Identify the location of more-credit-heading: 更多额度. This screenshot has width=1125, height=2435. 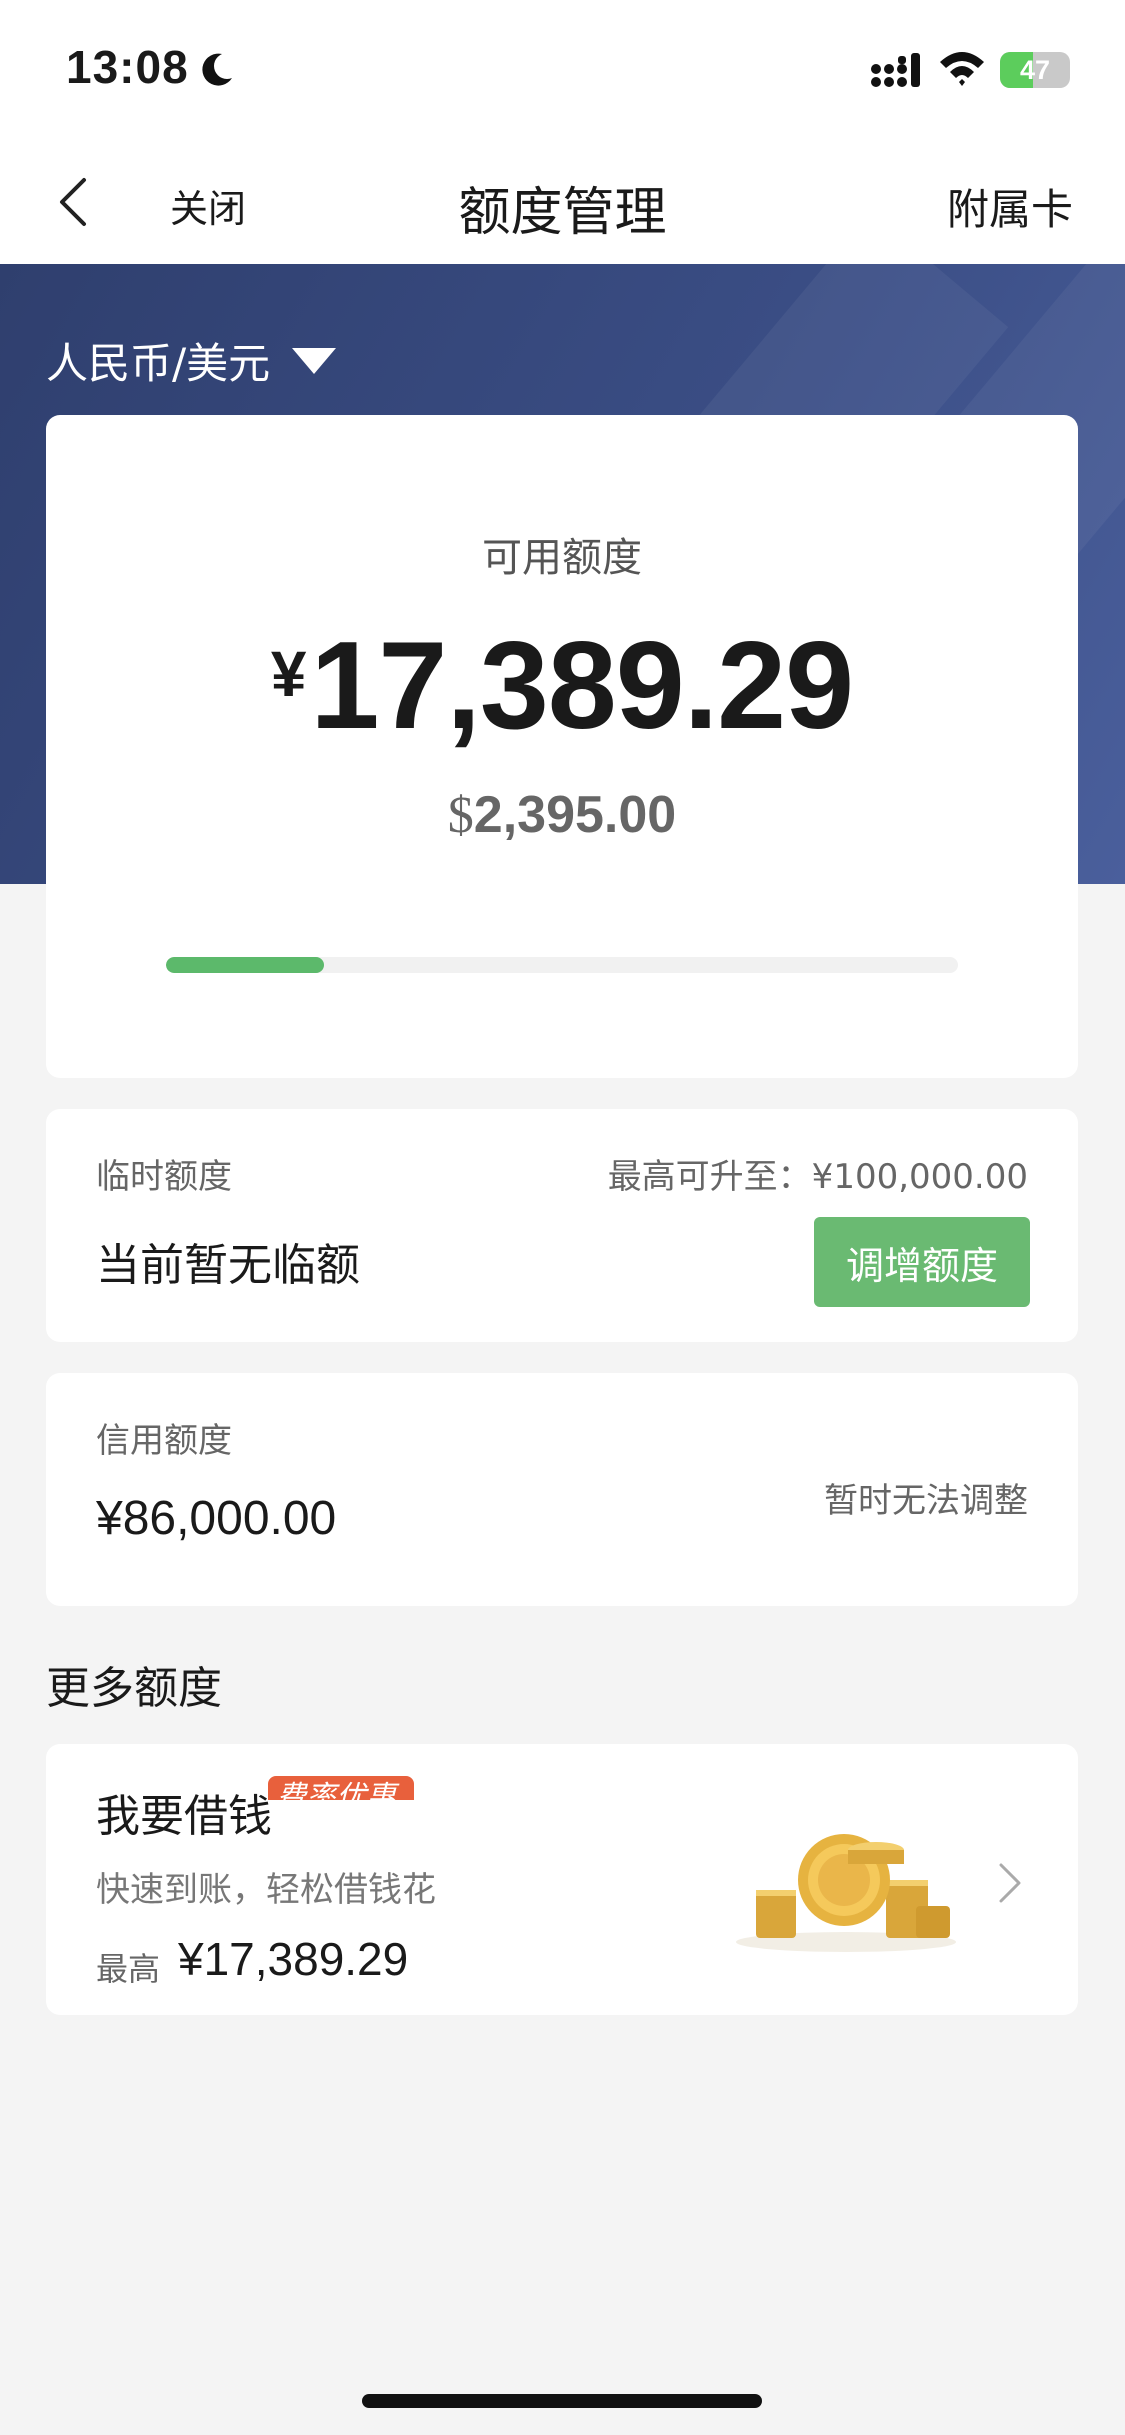
(134, 1688).